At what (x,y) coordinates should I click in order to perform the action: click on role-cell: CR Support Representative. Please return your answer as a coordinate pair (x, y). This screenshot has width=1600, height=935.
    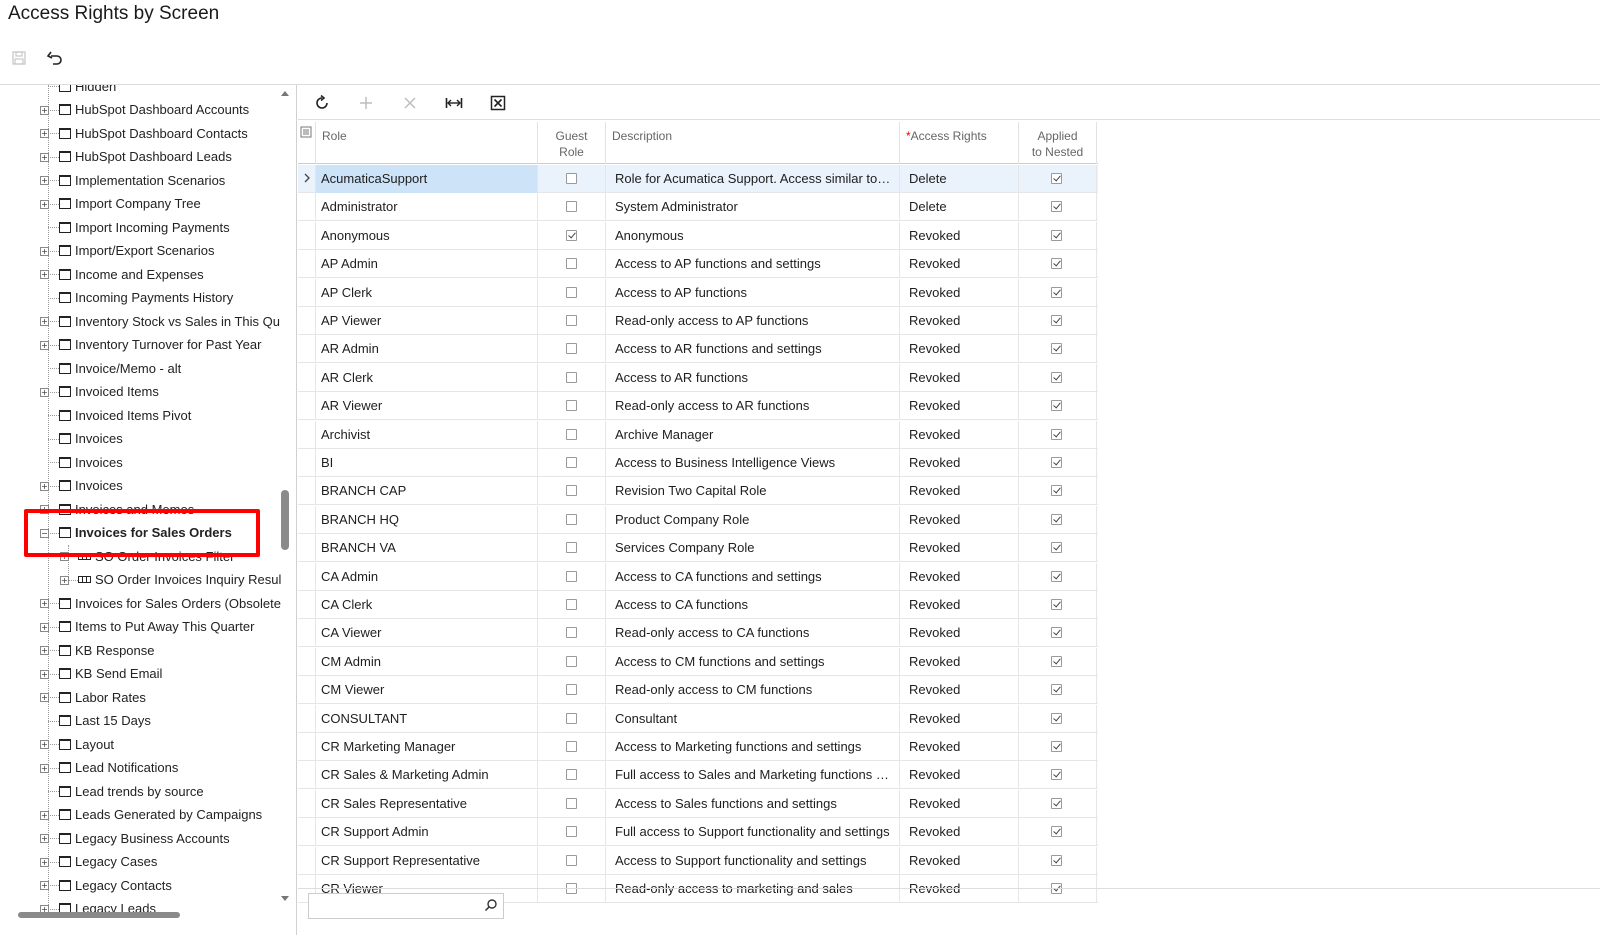
    Looking at the image, I should click on (427, 860).